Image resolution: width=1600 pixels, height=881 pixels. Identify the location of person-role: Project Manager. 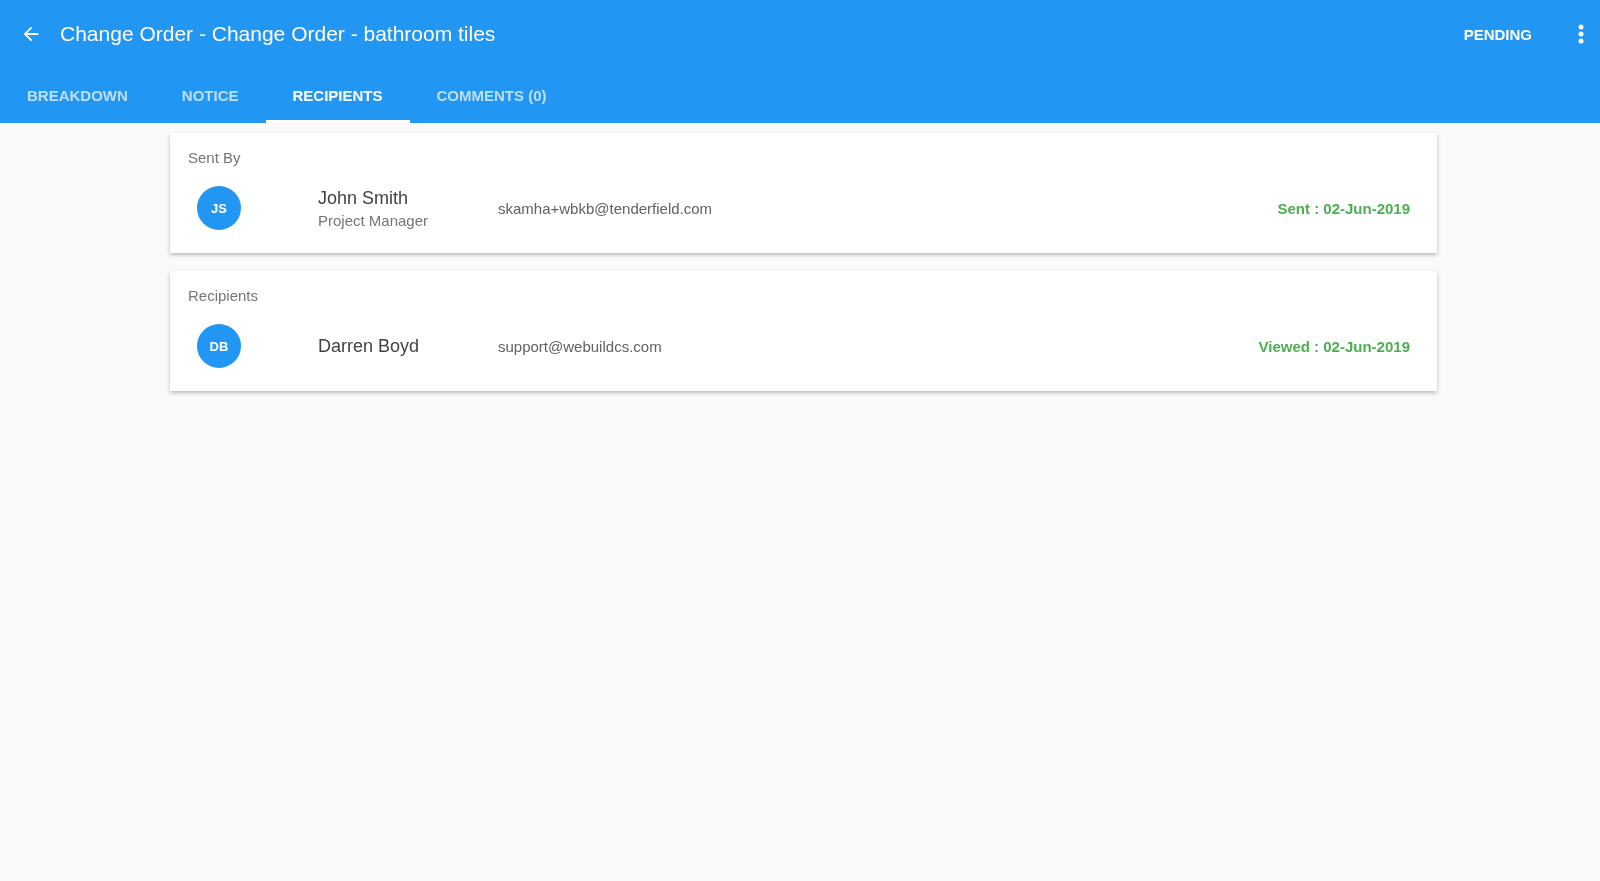
(374, 220).